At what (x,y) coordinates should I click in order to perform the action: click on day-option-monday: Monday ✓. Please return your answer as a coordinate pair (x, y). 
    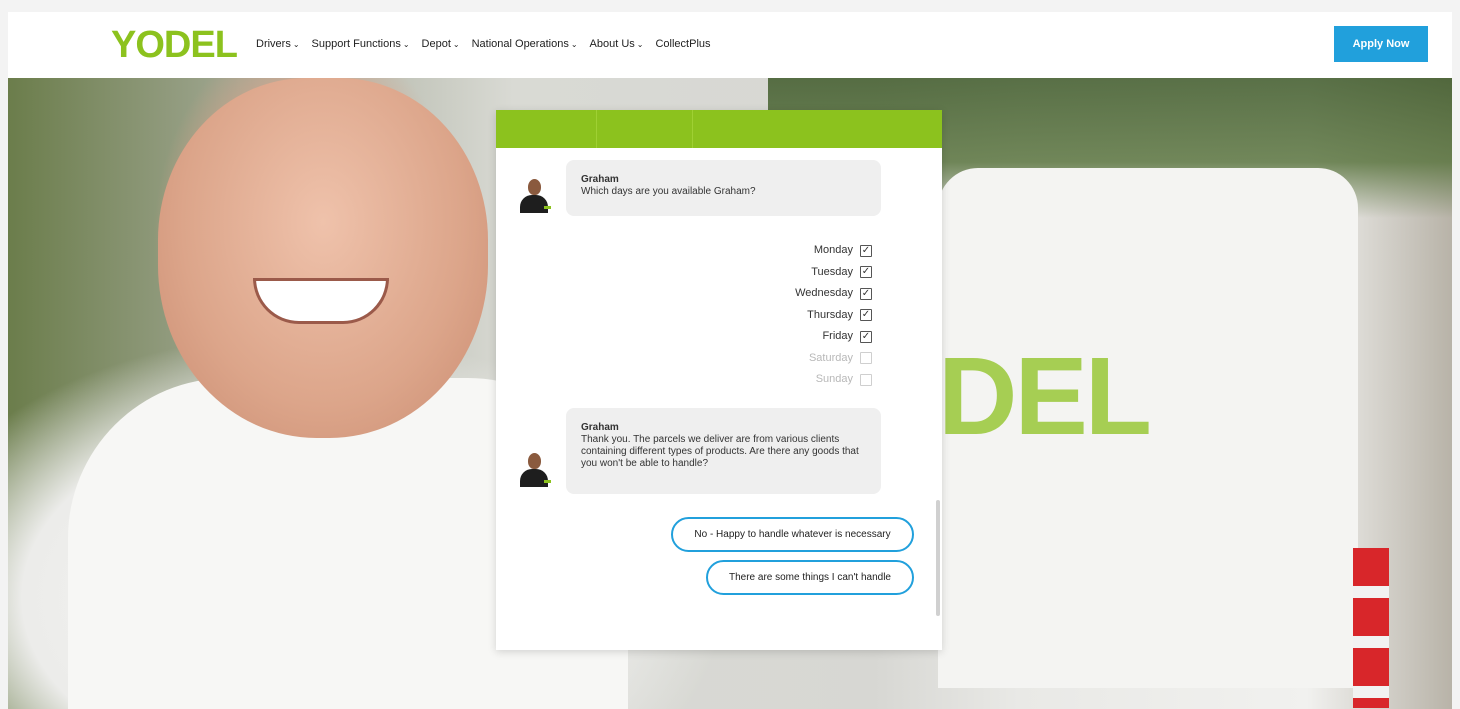
    Looking at the image, I should click on (772, 251).